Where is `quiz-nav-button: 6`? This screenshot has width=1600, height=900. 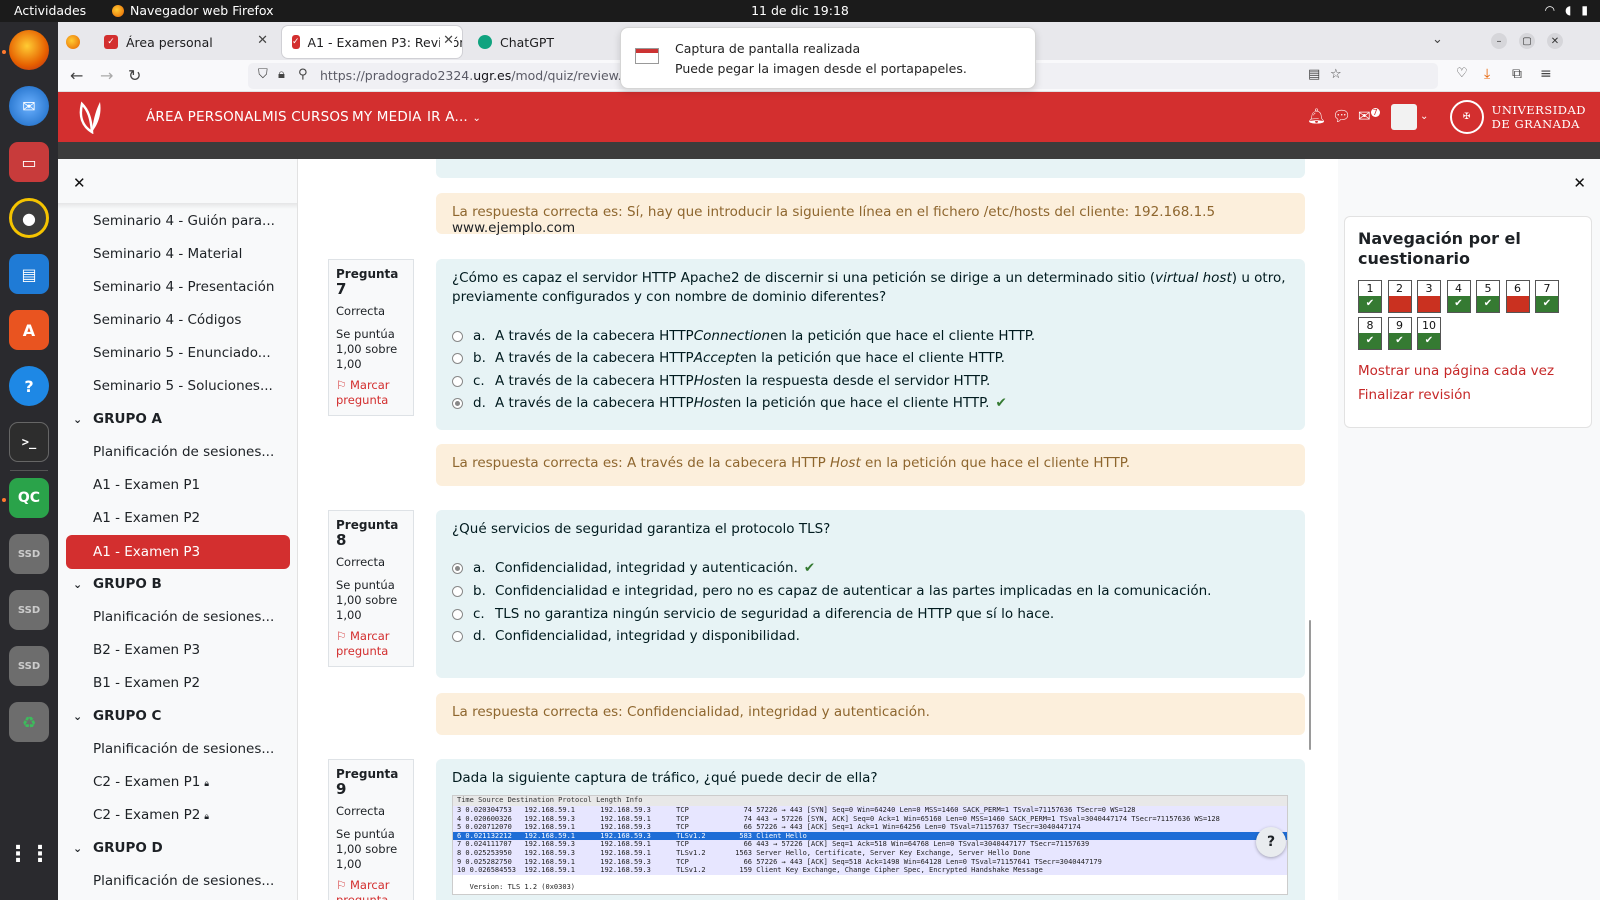 quiz-nav-button: 6 is located at coordinates (1517, 296).